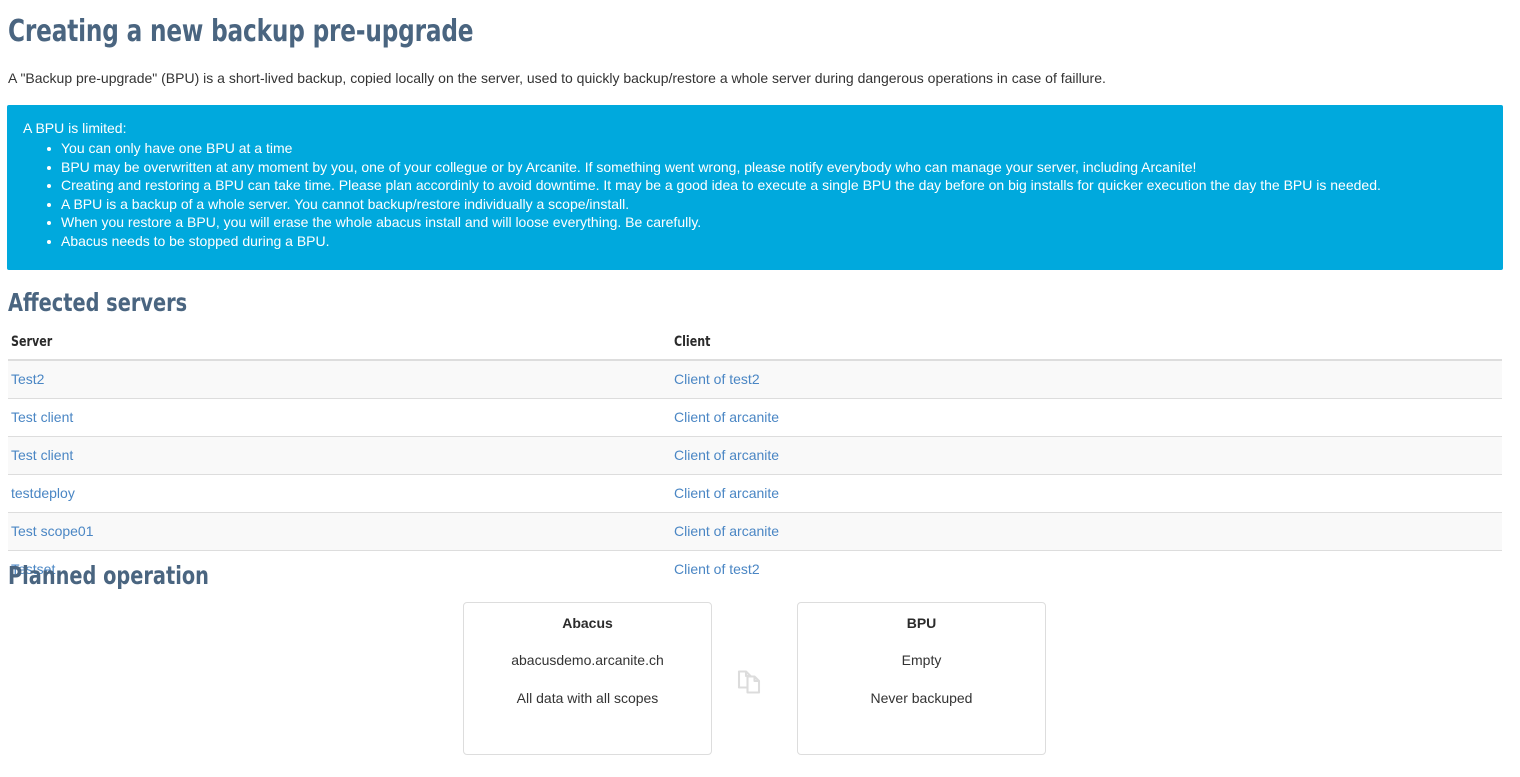 Image resolution: width=1520 pixels, height=777 pixels. What do you see at coordinates (52, 531) in the screenshot?
I see `server-link: Test scope01` at bounding box center [52, 531].